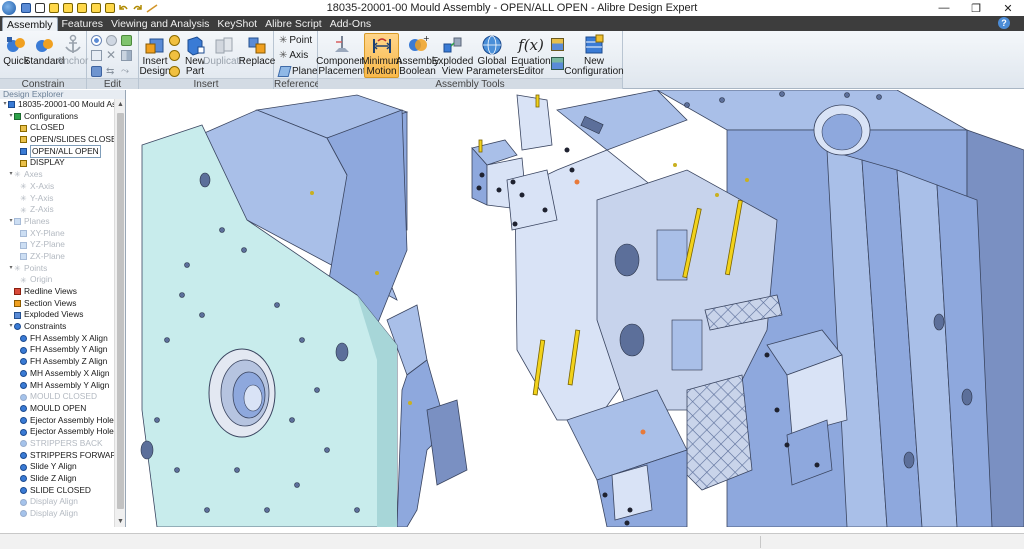  Describe the element at coordinates (57, 362) in the screenshot. I see `tree-node: FH Assembly Z Align` at that location.